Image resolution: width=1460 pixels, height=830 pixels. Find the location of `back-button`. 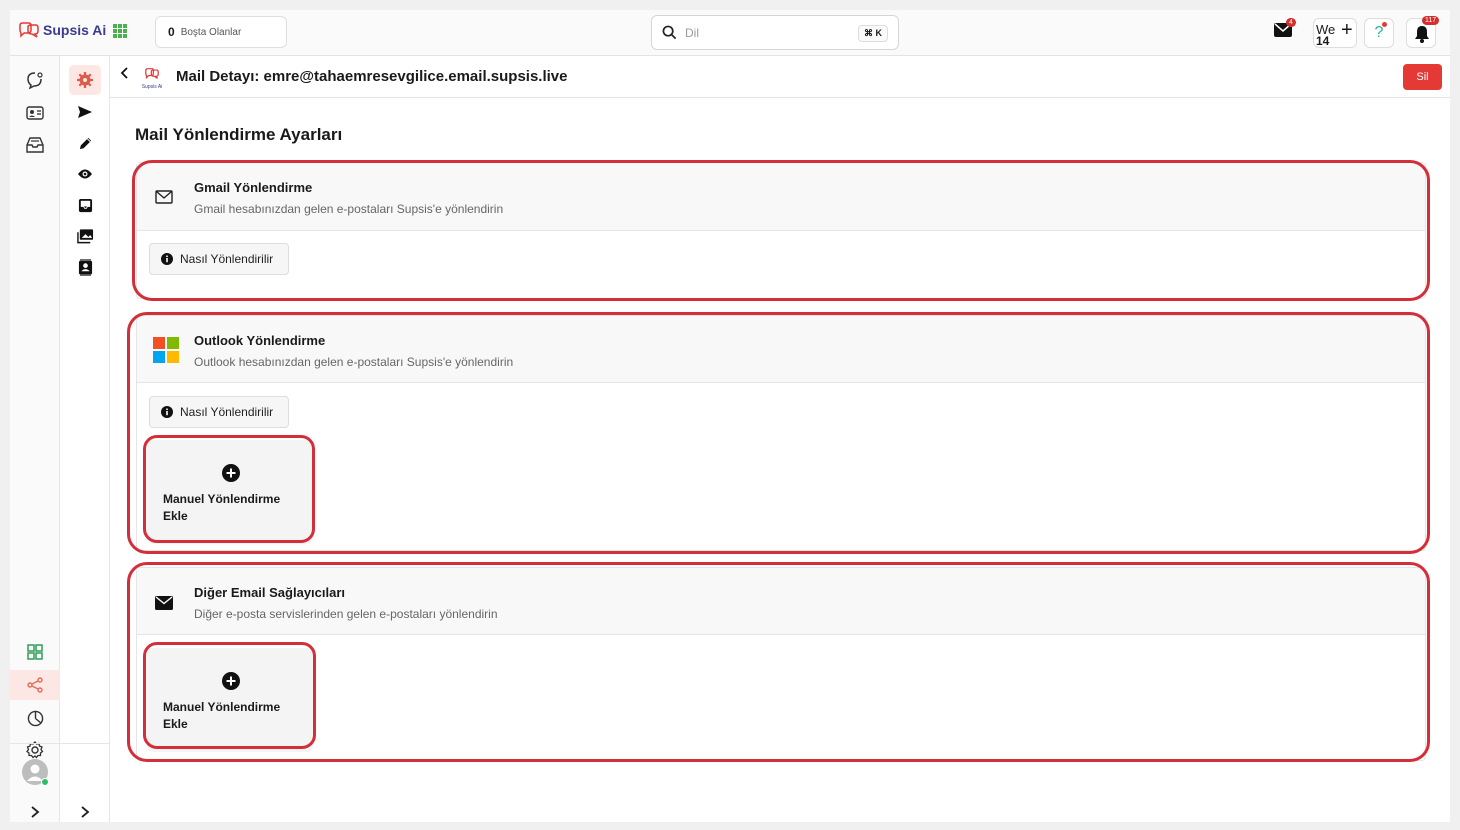

back-button is located at coordinates (124, 74).